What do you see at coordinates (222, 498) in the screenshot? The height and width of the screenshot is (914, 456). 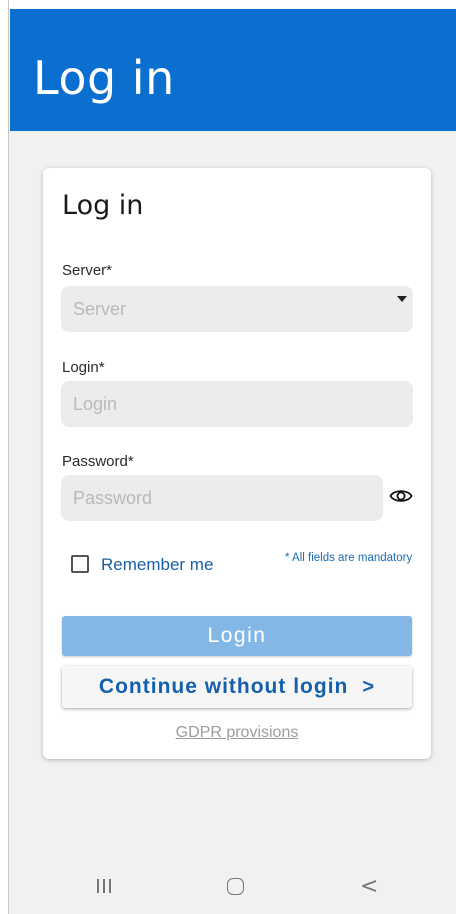 I see `password-input: Password` at bounding box center [222, 498].